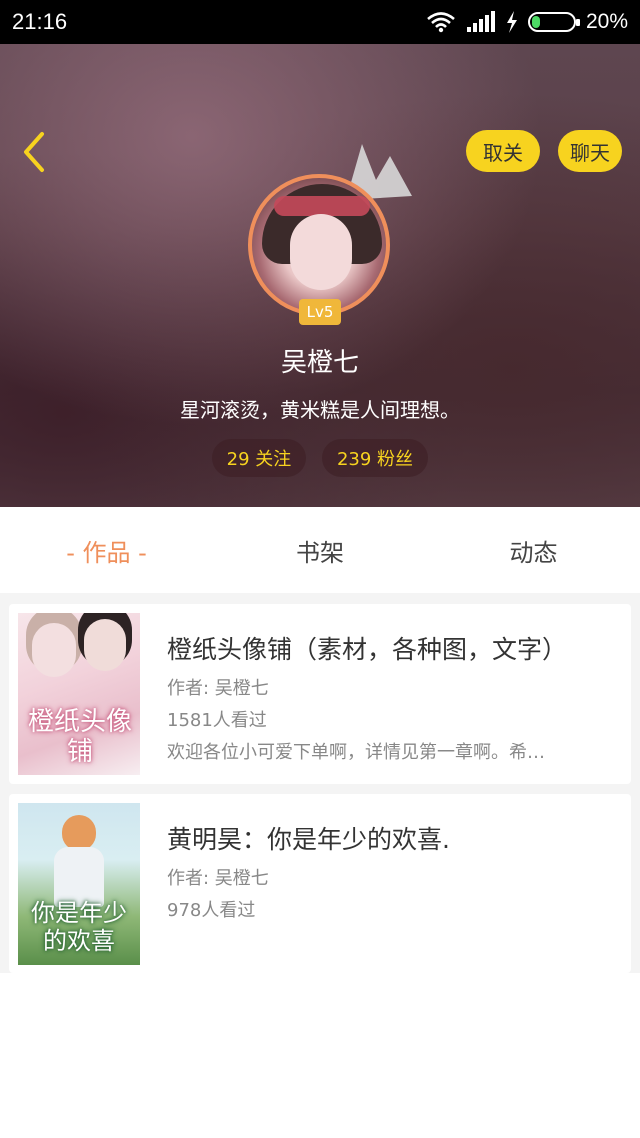 This screenshot has height=1138, width=640. I want to click on signal-icon, so click(480, 21).